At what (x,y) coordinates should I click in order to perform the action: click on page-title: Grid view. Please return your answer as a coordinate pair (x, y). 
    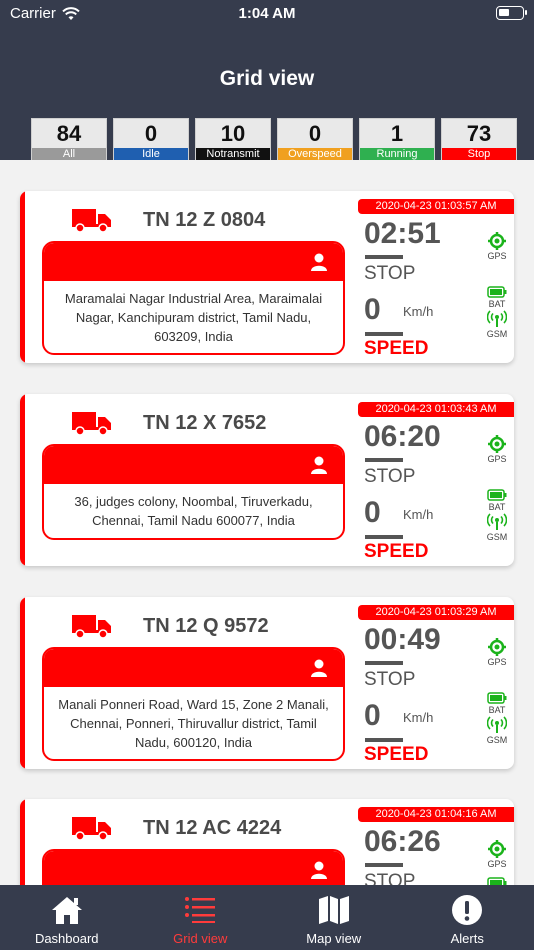
    Looking at the image, I should click on (267, 78).